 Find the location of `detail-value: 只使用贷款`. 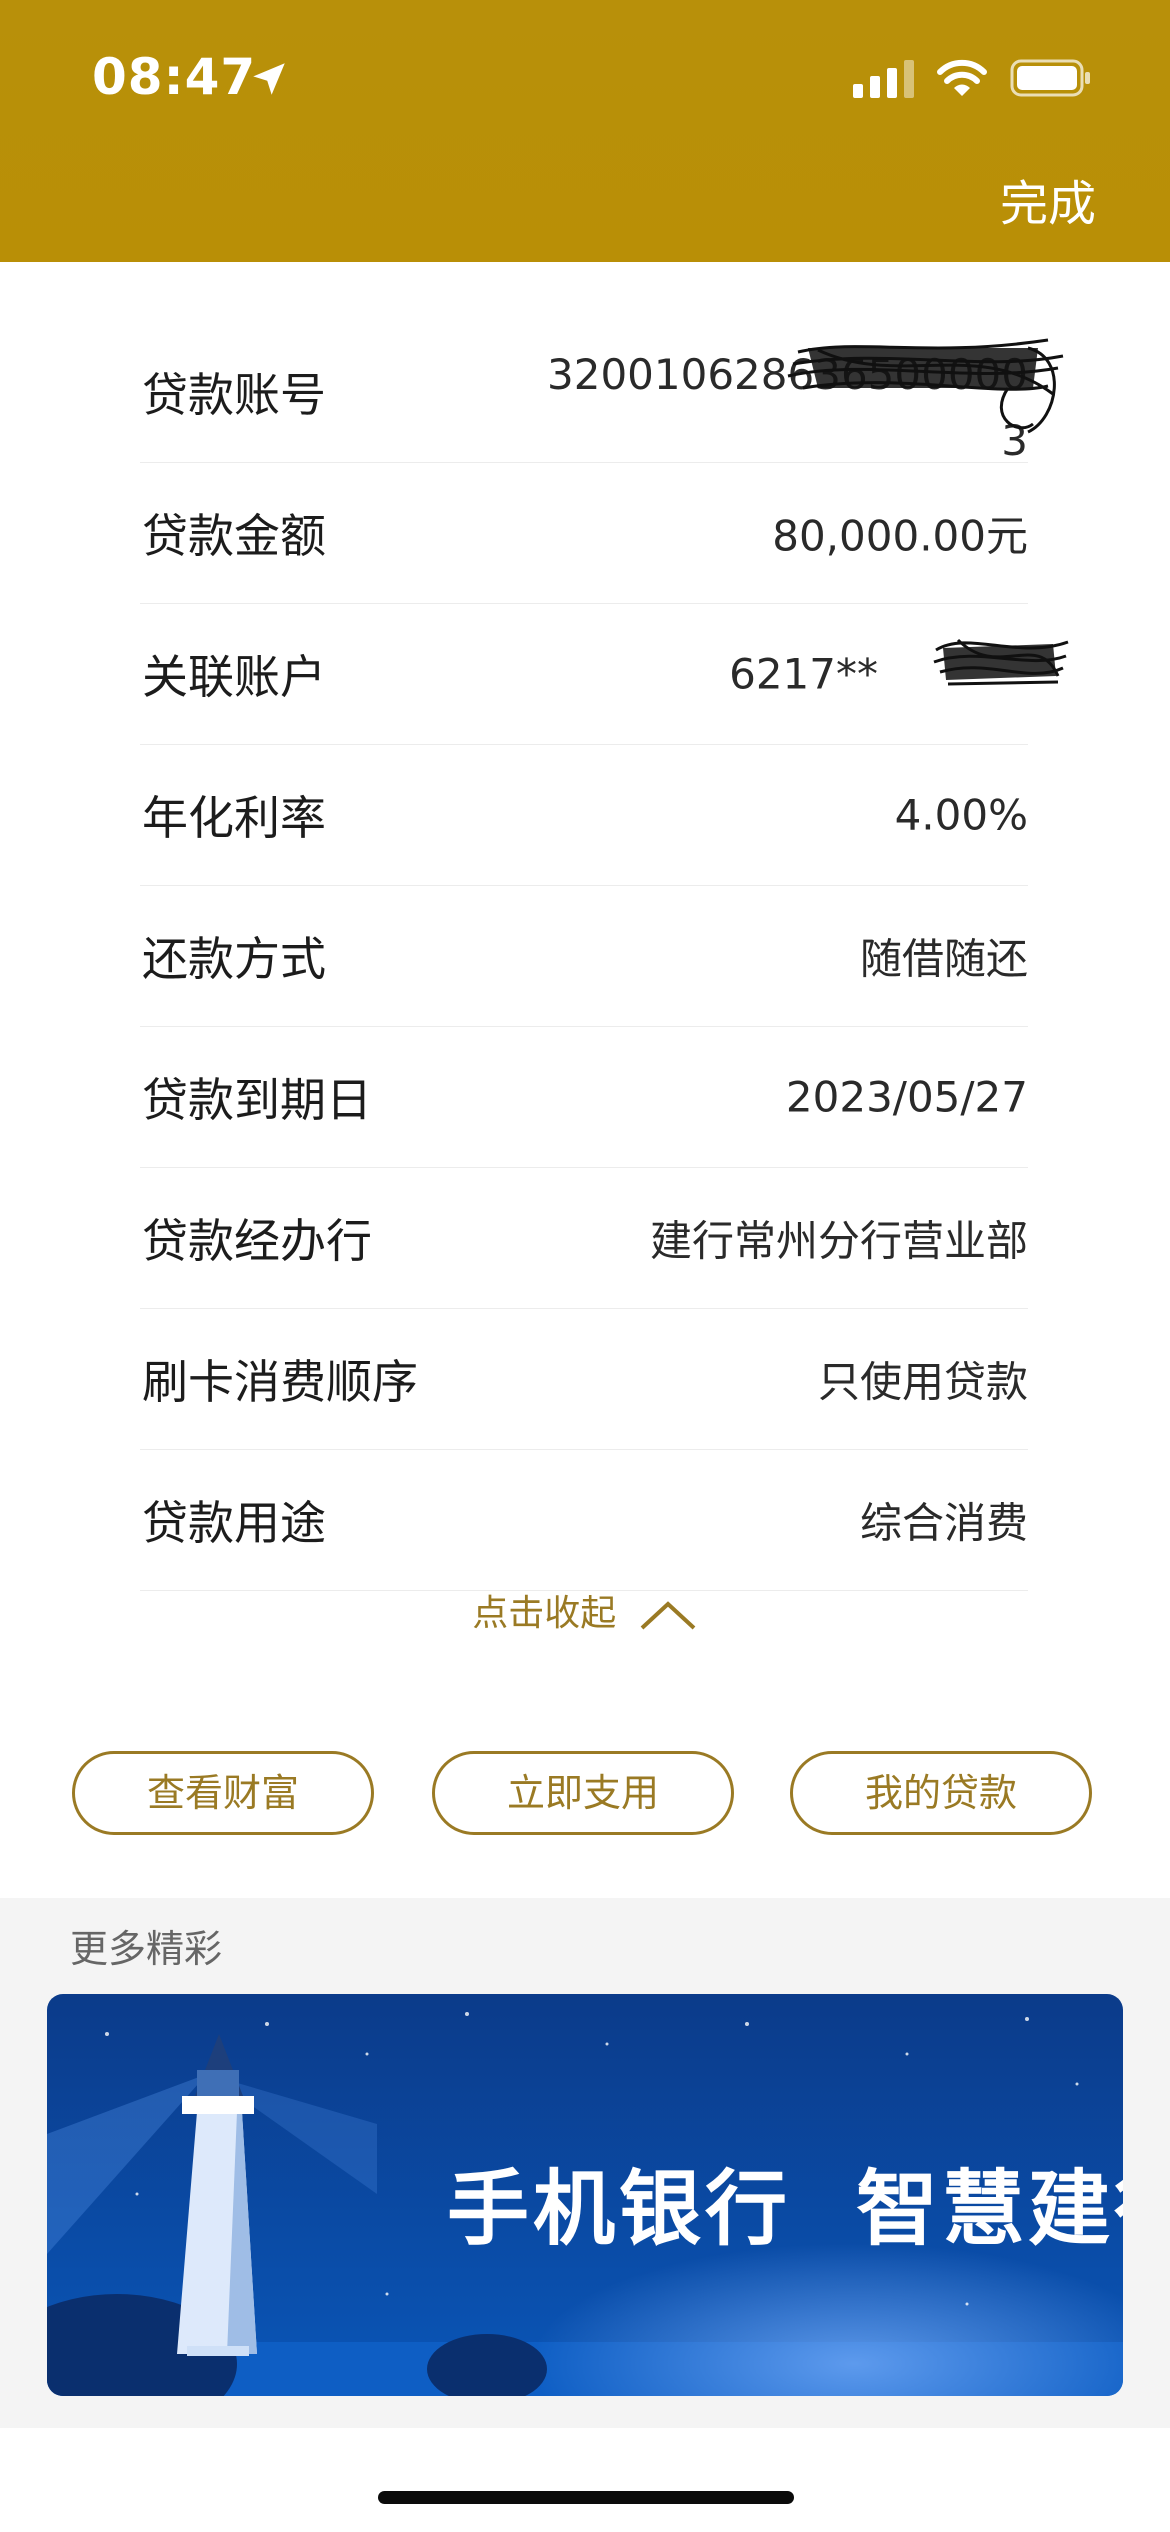

detail-value: 只使用贷款 is located at coordinates (922, 1382).